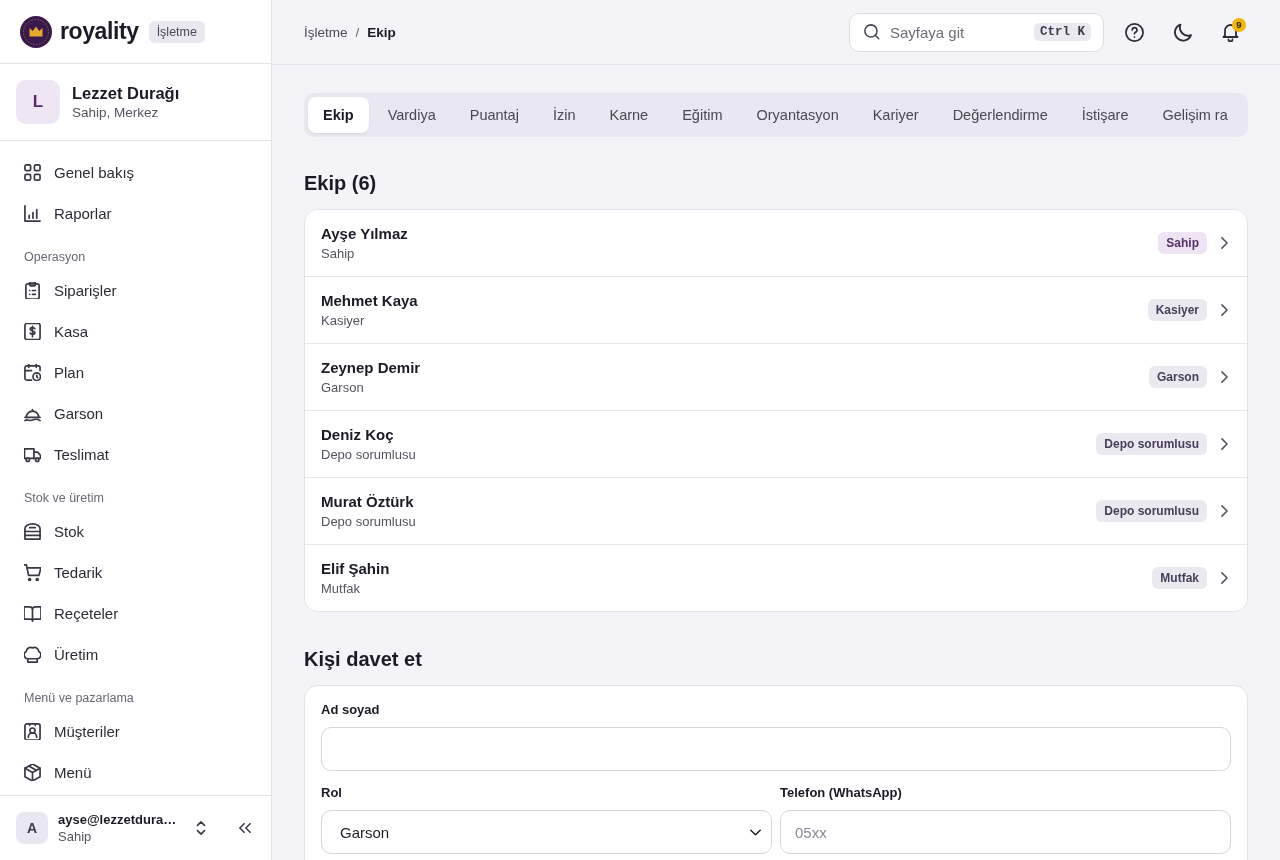 This screenshot has width=1280, height=860. What do you see at coordinates (411, 115) in the screenshot?
I see `tab: Vardiya` at bounding box center [411, 115].